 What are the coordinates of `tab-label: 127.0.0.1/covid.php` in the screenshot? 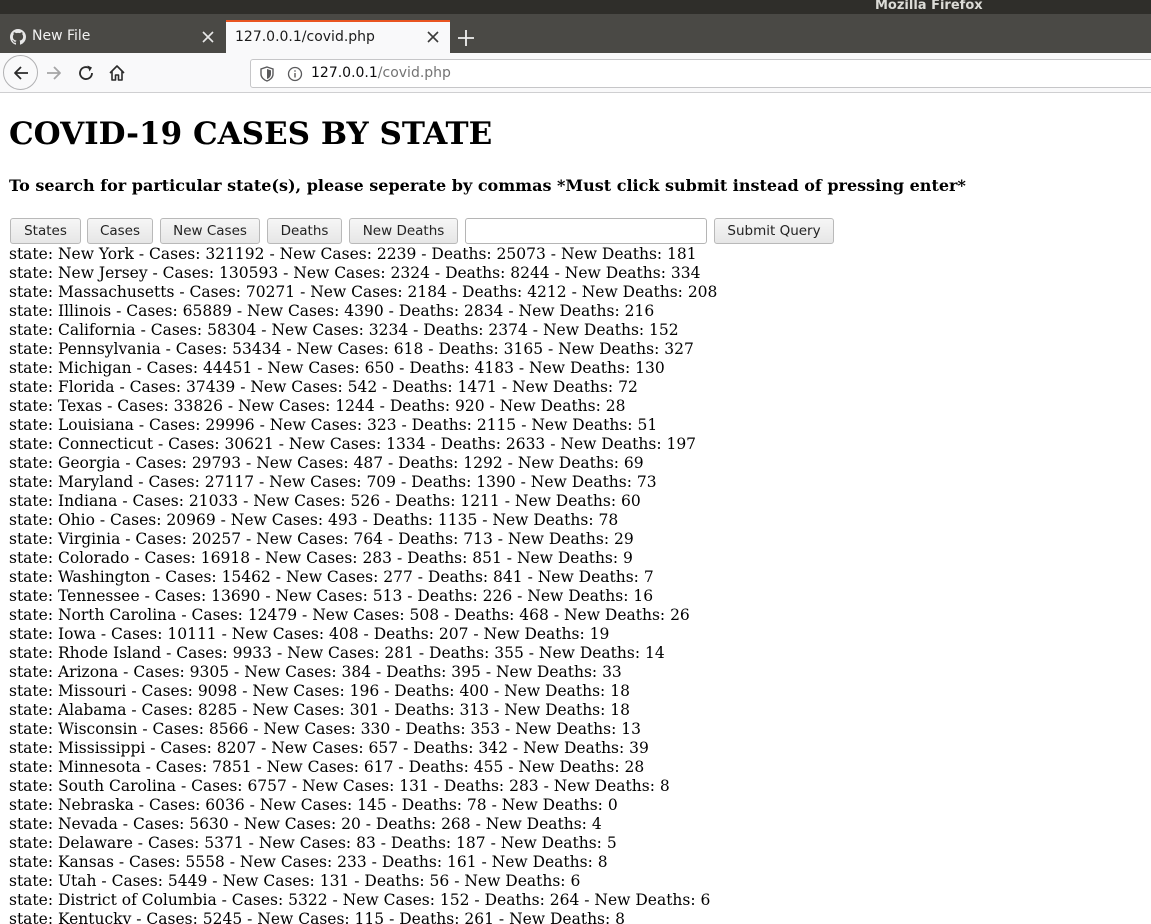 It's located at (305, 37).